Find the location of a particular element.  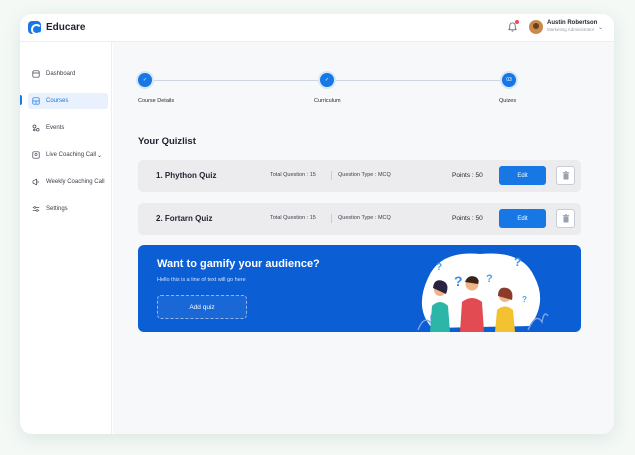

step-quizes-marker: 03 is located at coordinates (509, 80).